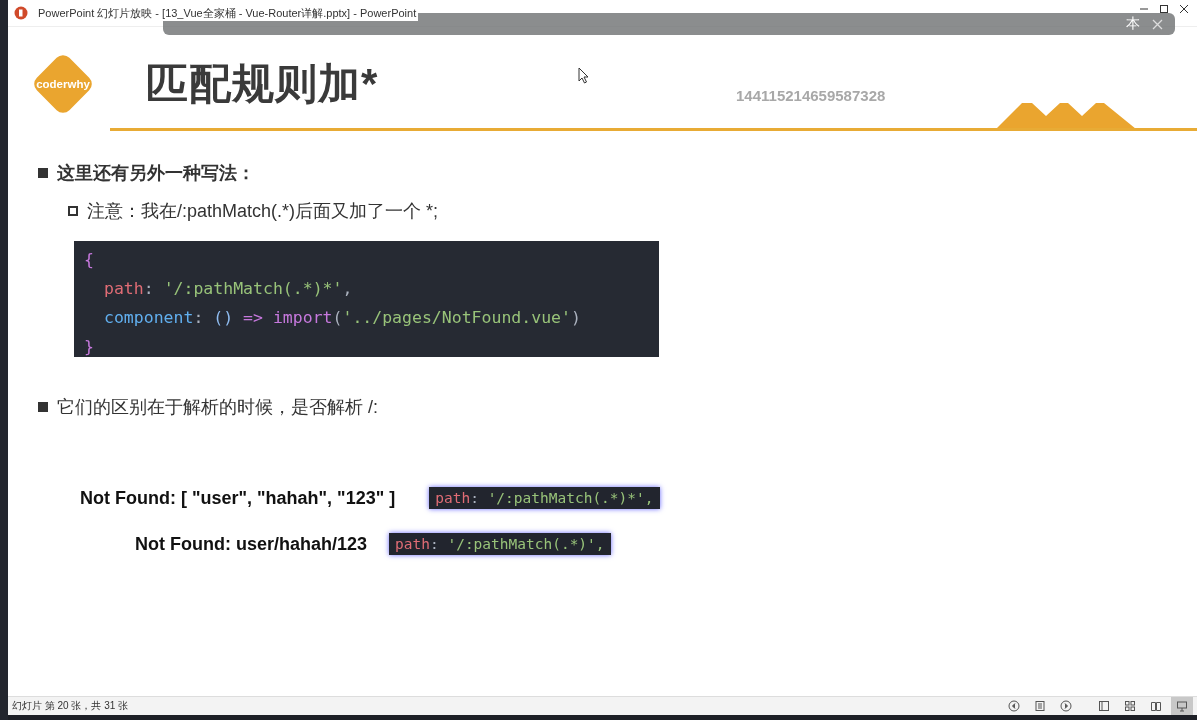 The height and width of the screenshot is (720, 1197). I want to click on bullet-text: 注意：我在/:pathMatch(.*)后面又加了一个 *;, so click(263, 211).